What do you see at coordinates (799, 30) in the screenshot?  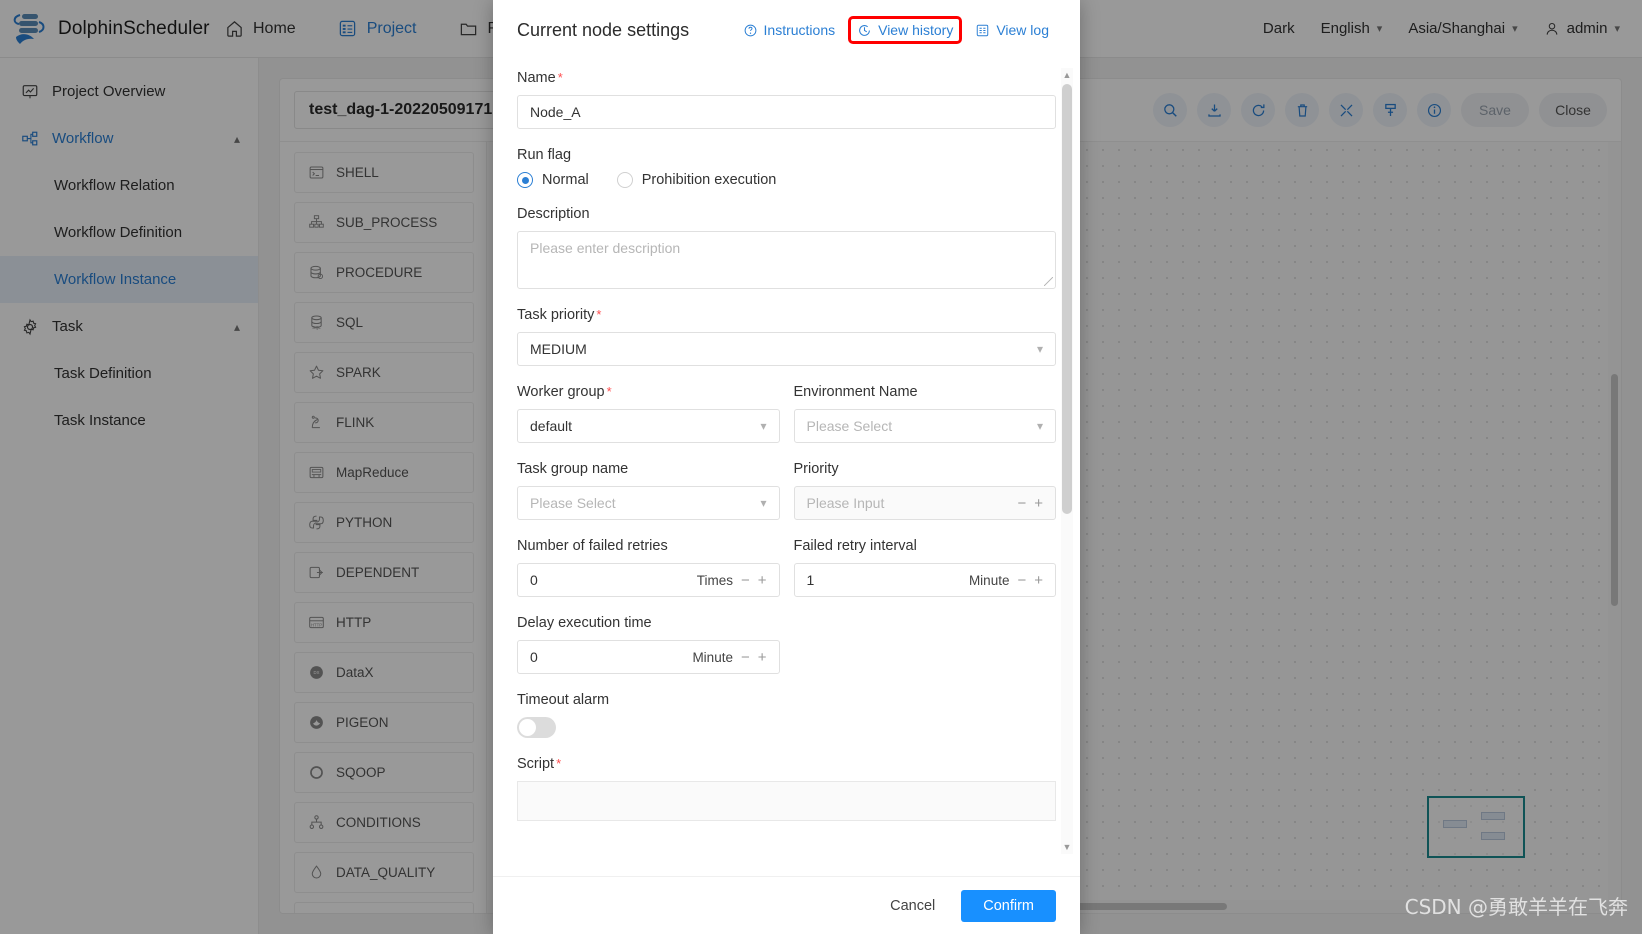 I see `instructions-label: Instructions` at bounding box center [799, 30].